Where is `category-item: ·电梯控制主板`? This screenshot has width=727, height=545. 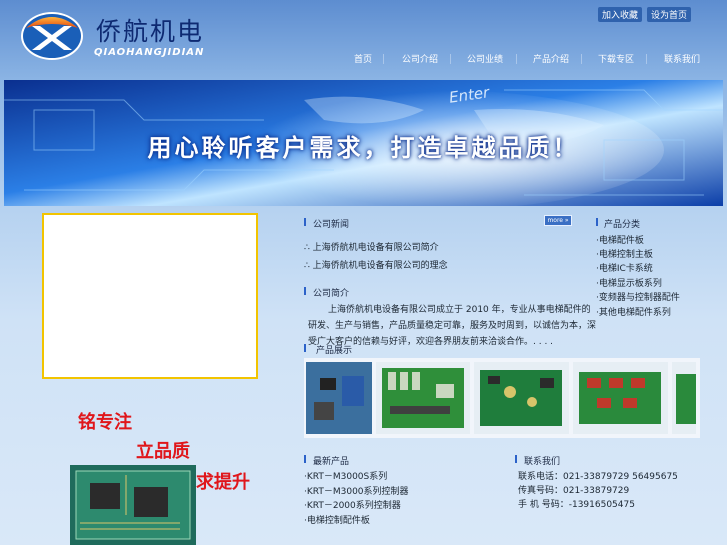 category-item: ·电梯控制主板 is located at coordinates (624, 253).